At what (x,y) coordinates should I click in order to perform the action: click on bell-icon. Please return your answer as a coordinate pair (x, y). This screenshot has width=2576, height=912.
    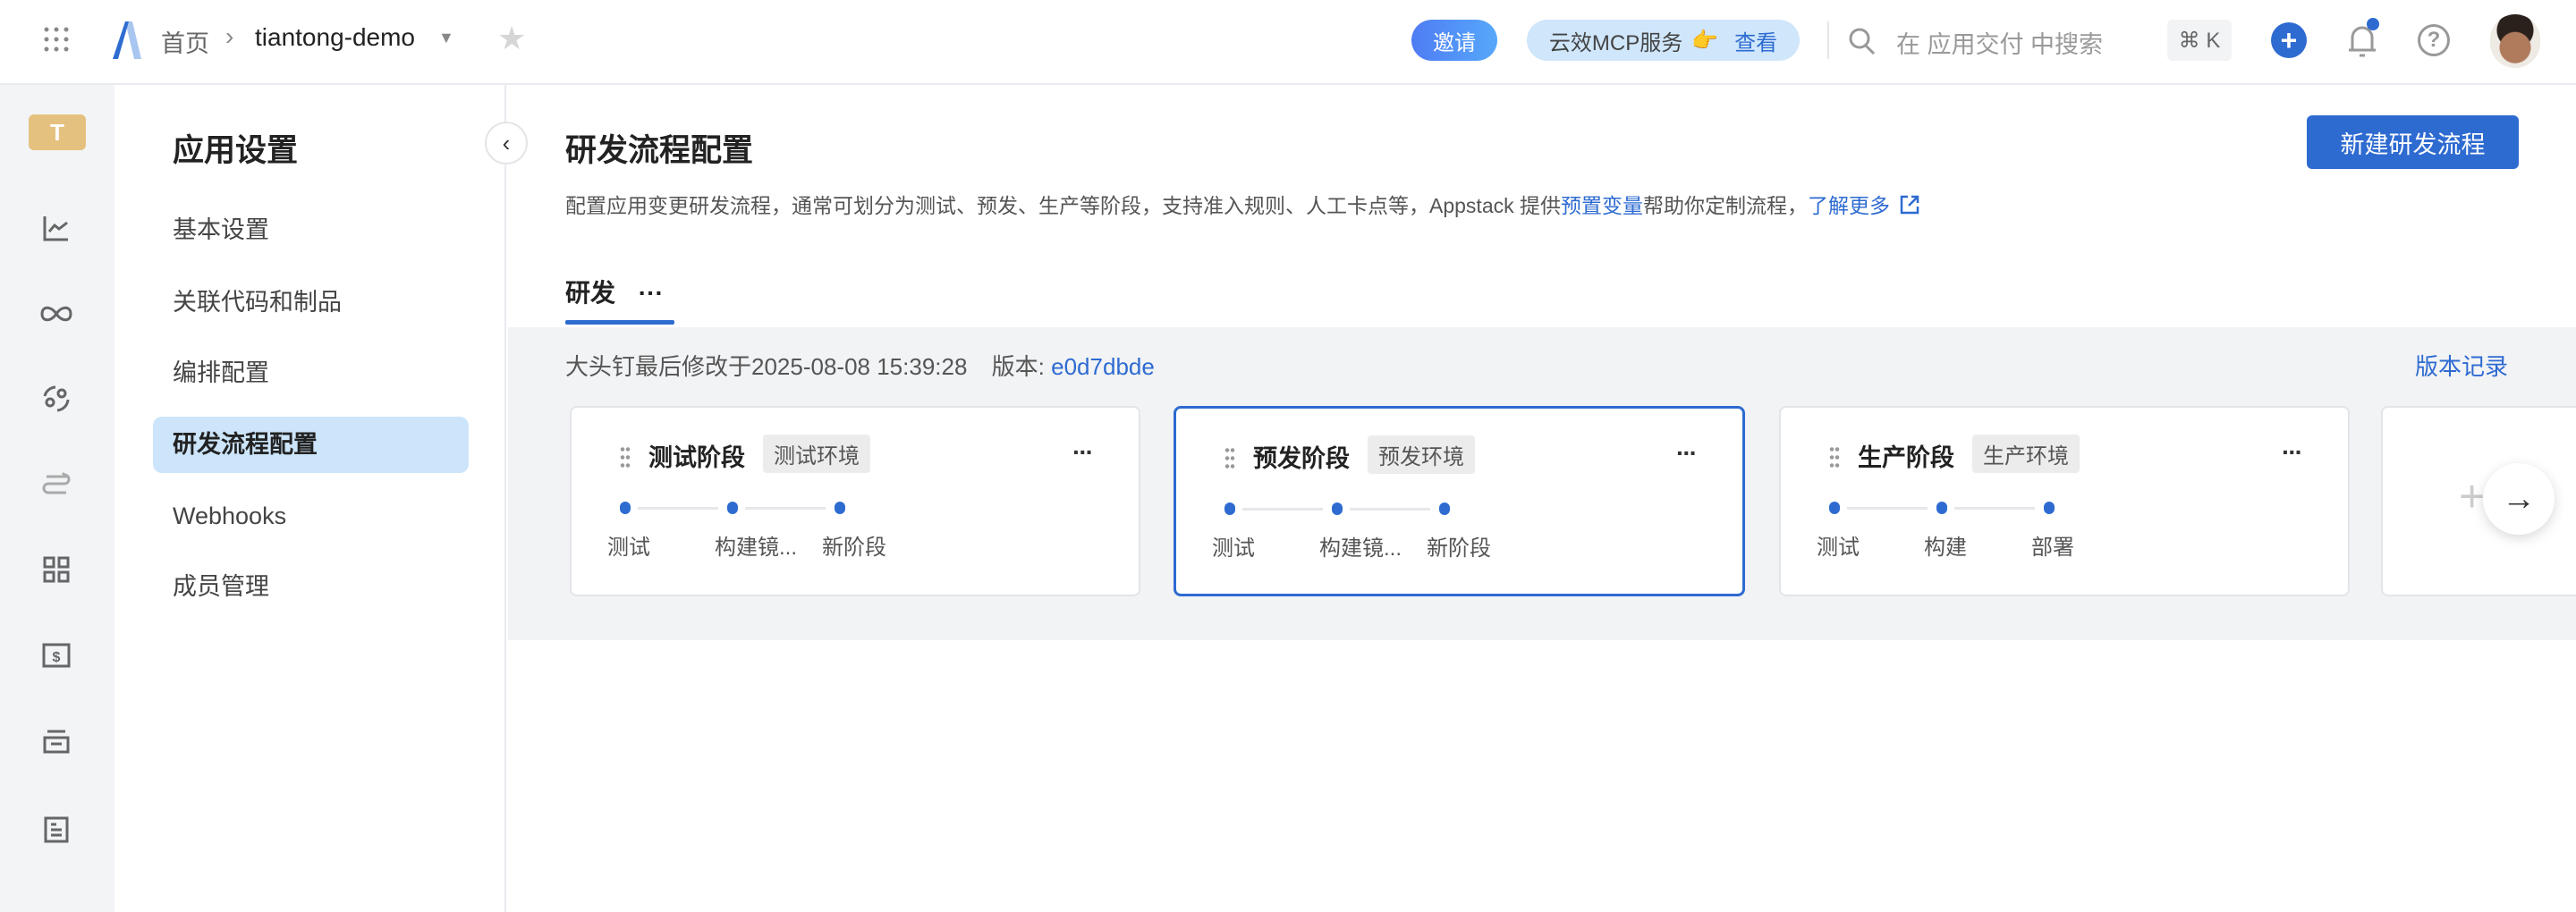
    Looking at the image, I should click on (2362, 38).